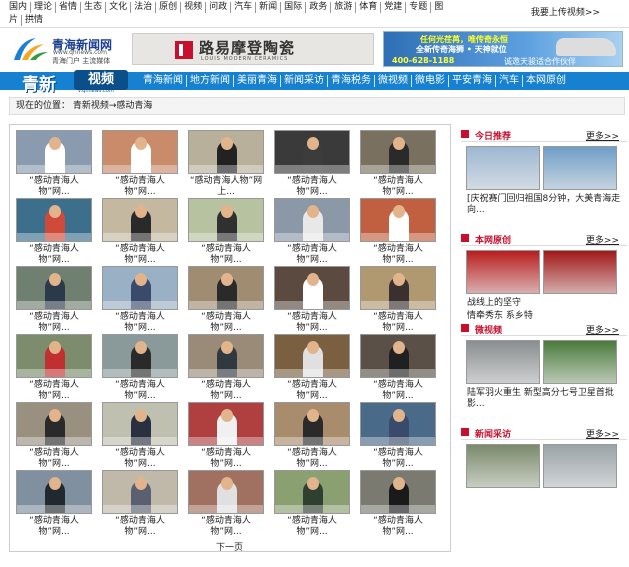 The height and width of the screenshot is (567, 629). I want to click on channel-nav-item-6: 微电影, so click(430, 81).